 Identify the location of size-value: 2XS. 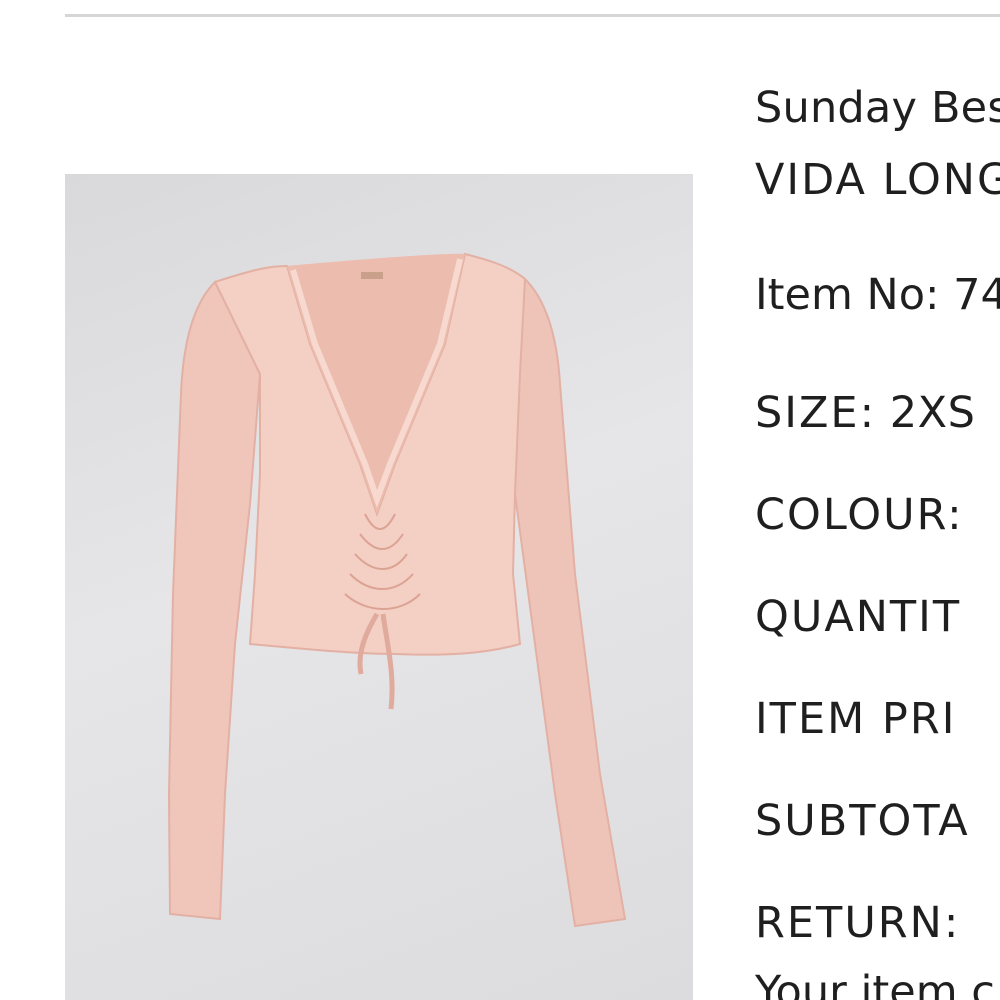
(932, 413).